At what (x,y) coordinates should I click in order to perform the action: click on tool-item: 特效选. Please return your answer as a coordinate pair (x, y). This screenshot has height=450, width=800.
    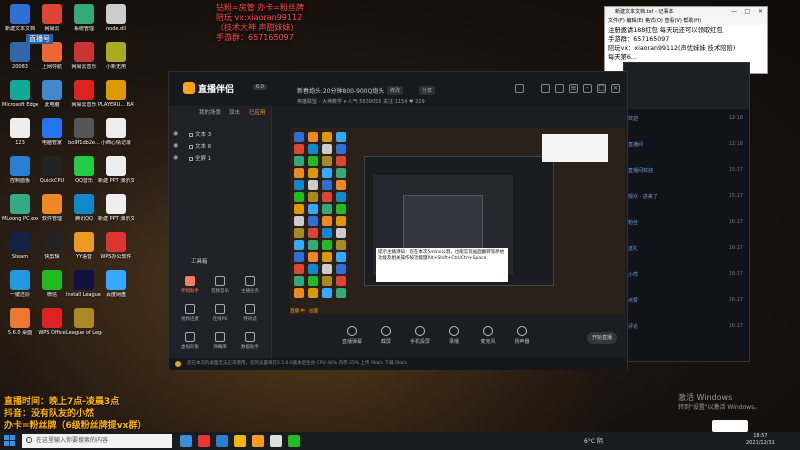
    Looking at the image, I should click on (250, 313).